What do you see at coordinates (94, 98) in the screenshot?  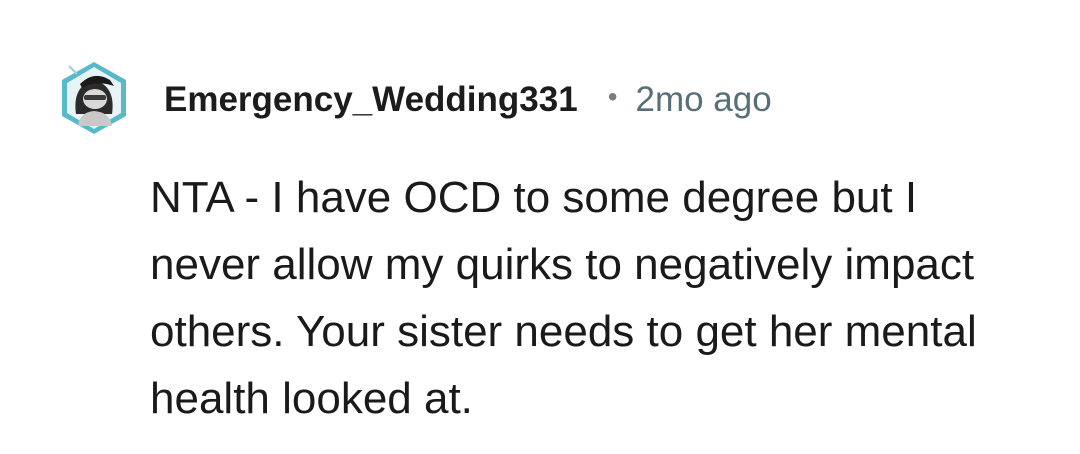 I see `user-avatar-icon` at bounding box center [94, 98].